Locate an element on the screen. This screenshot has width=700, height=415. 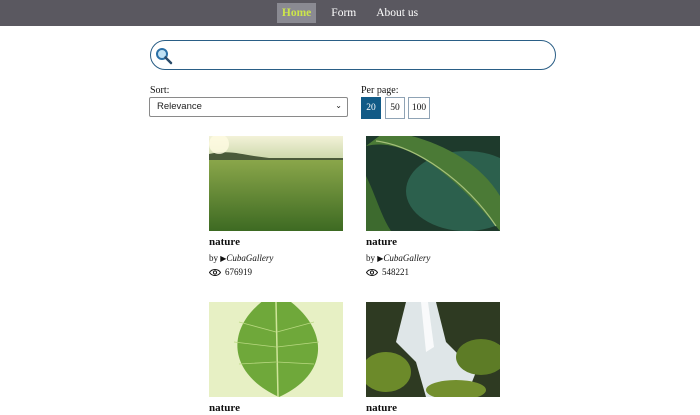
per-page-50-button: 50 is located at coordinates (395, 108).